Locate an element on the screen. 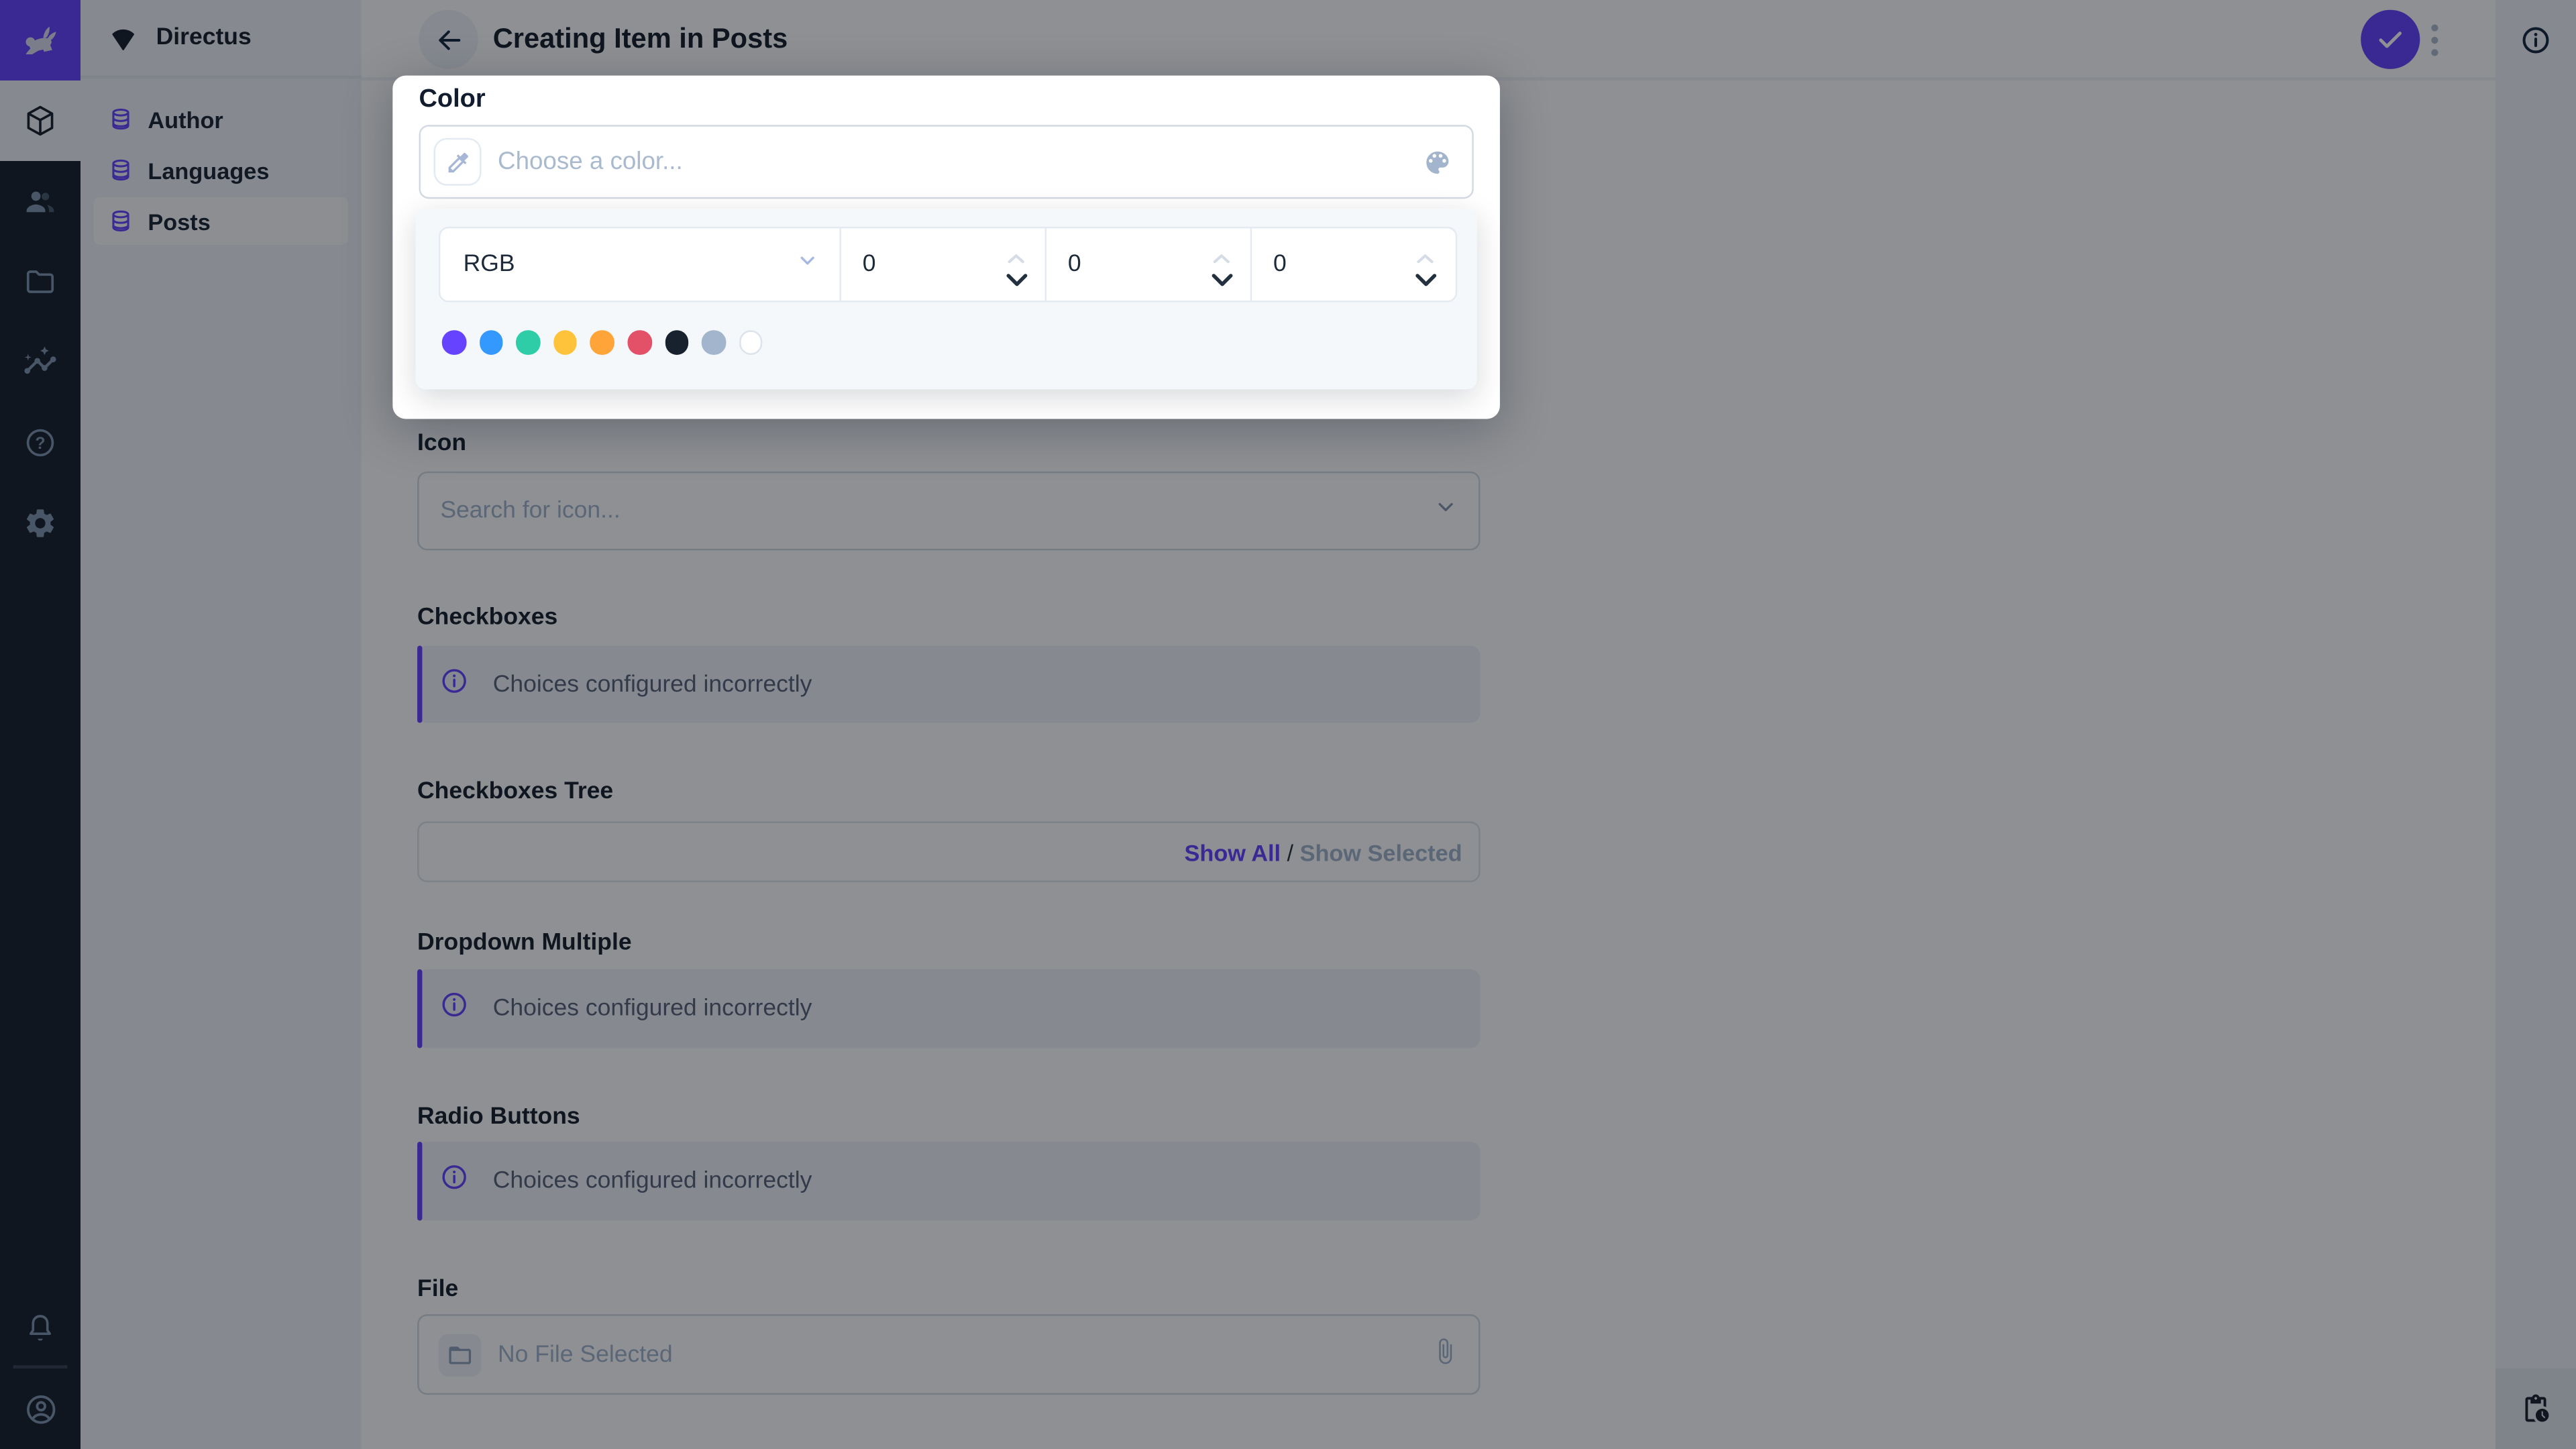 This screenshot has height=1449, width=2576. color-picker-popup: Color RGB is located at coordinates (946, 247).